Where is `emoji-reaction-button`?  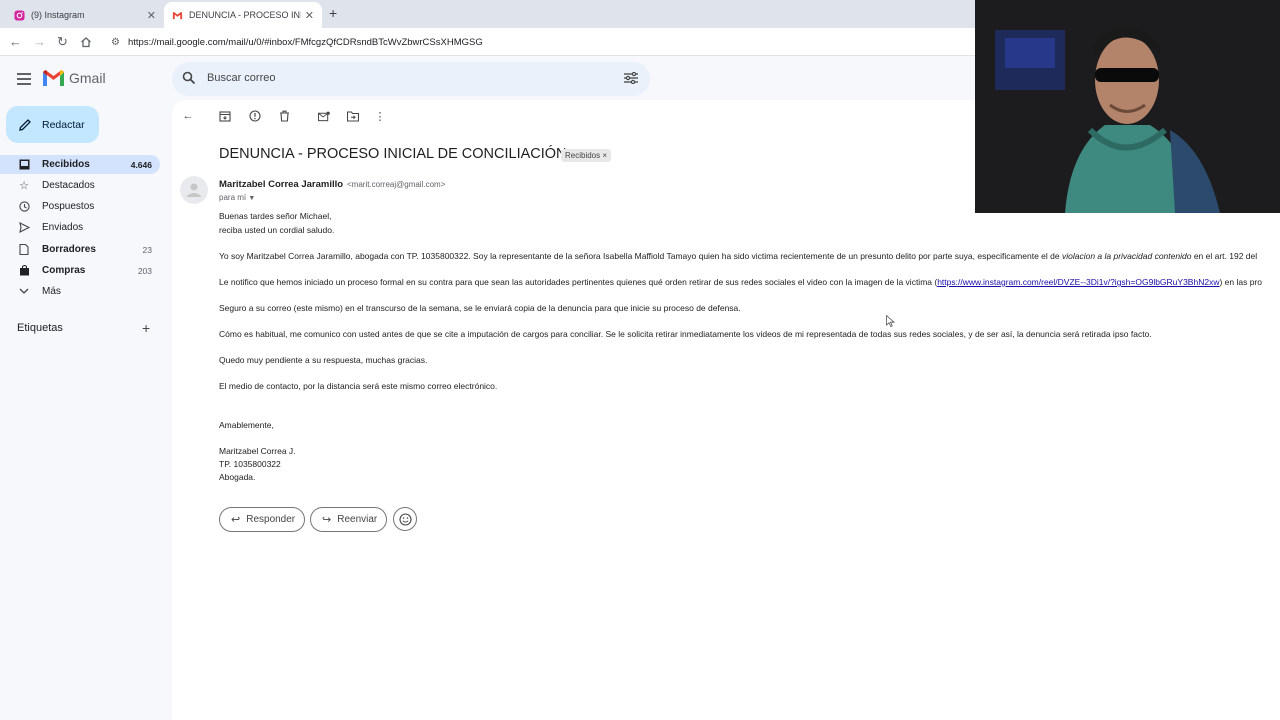
emoji-reaction-button is located at coordinates (405, 519).